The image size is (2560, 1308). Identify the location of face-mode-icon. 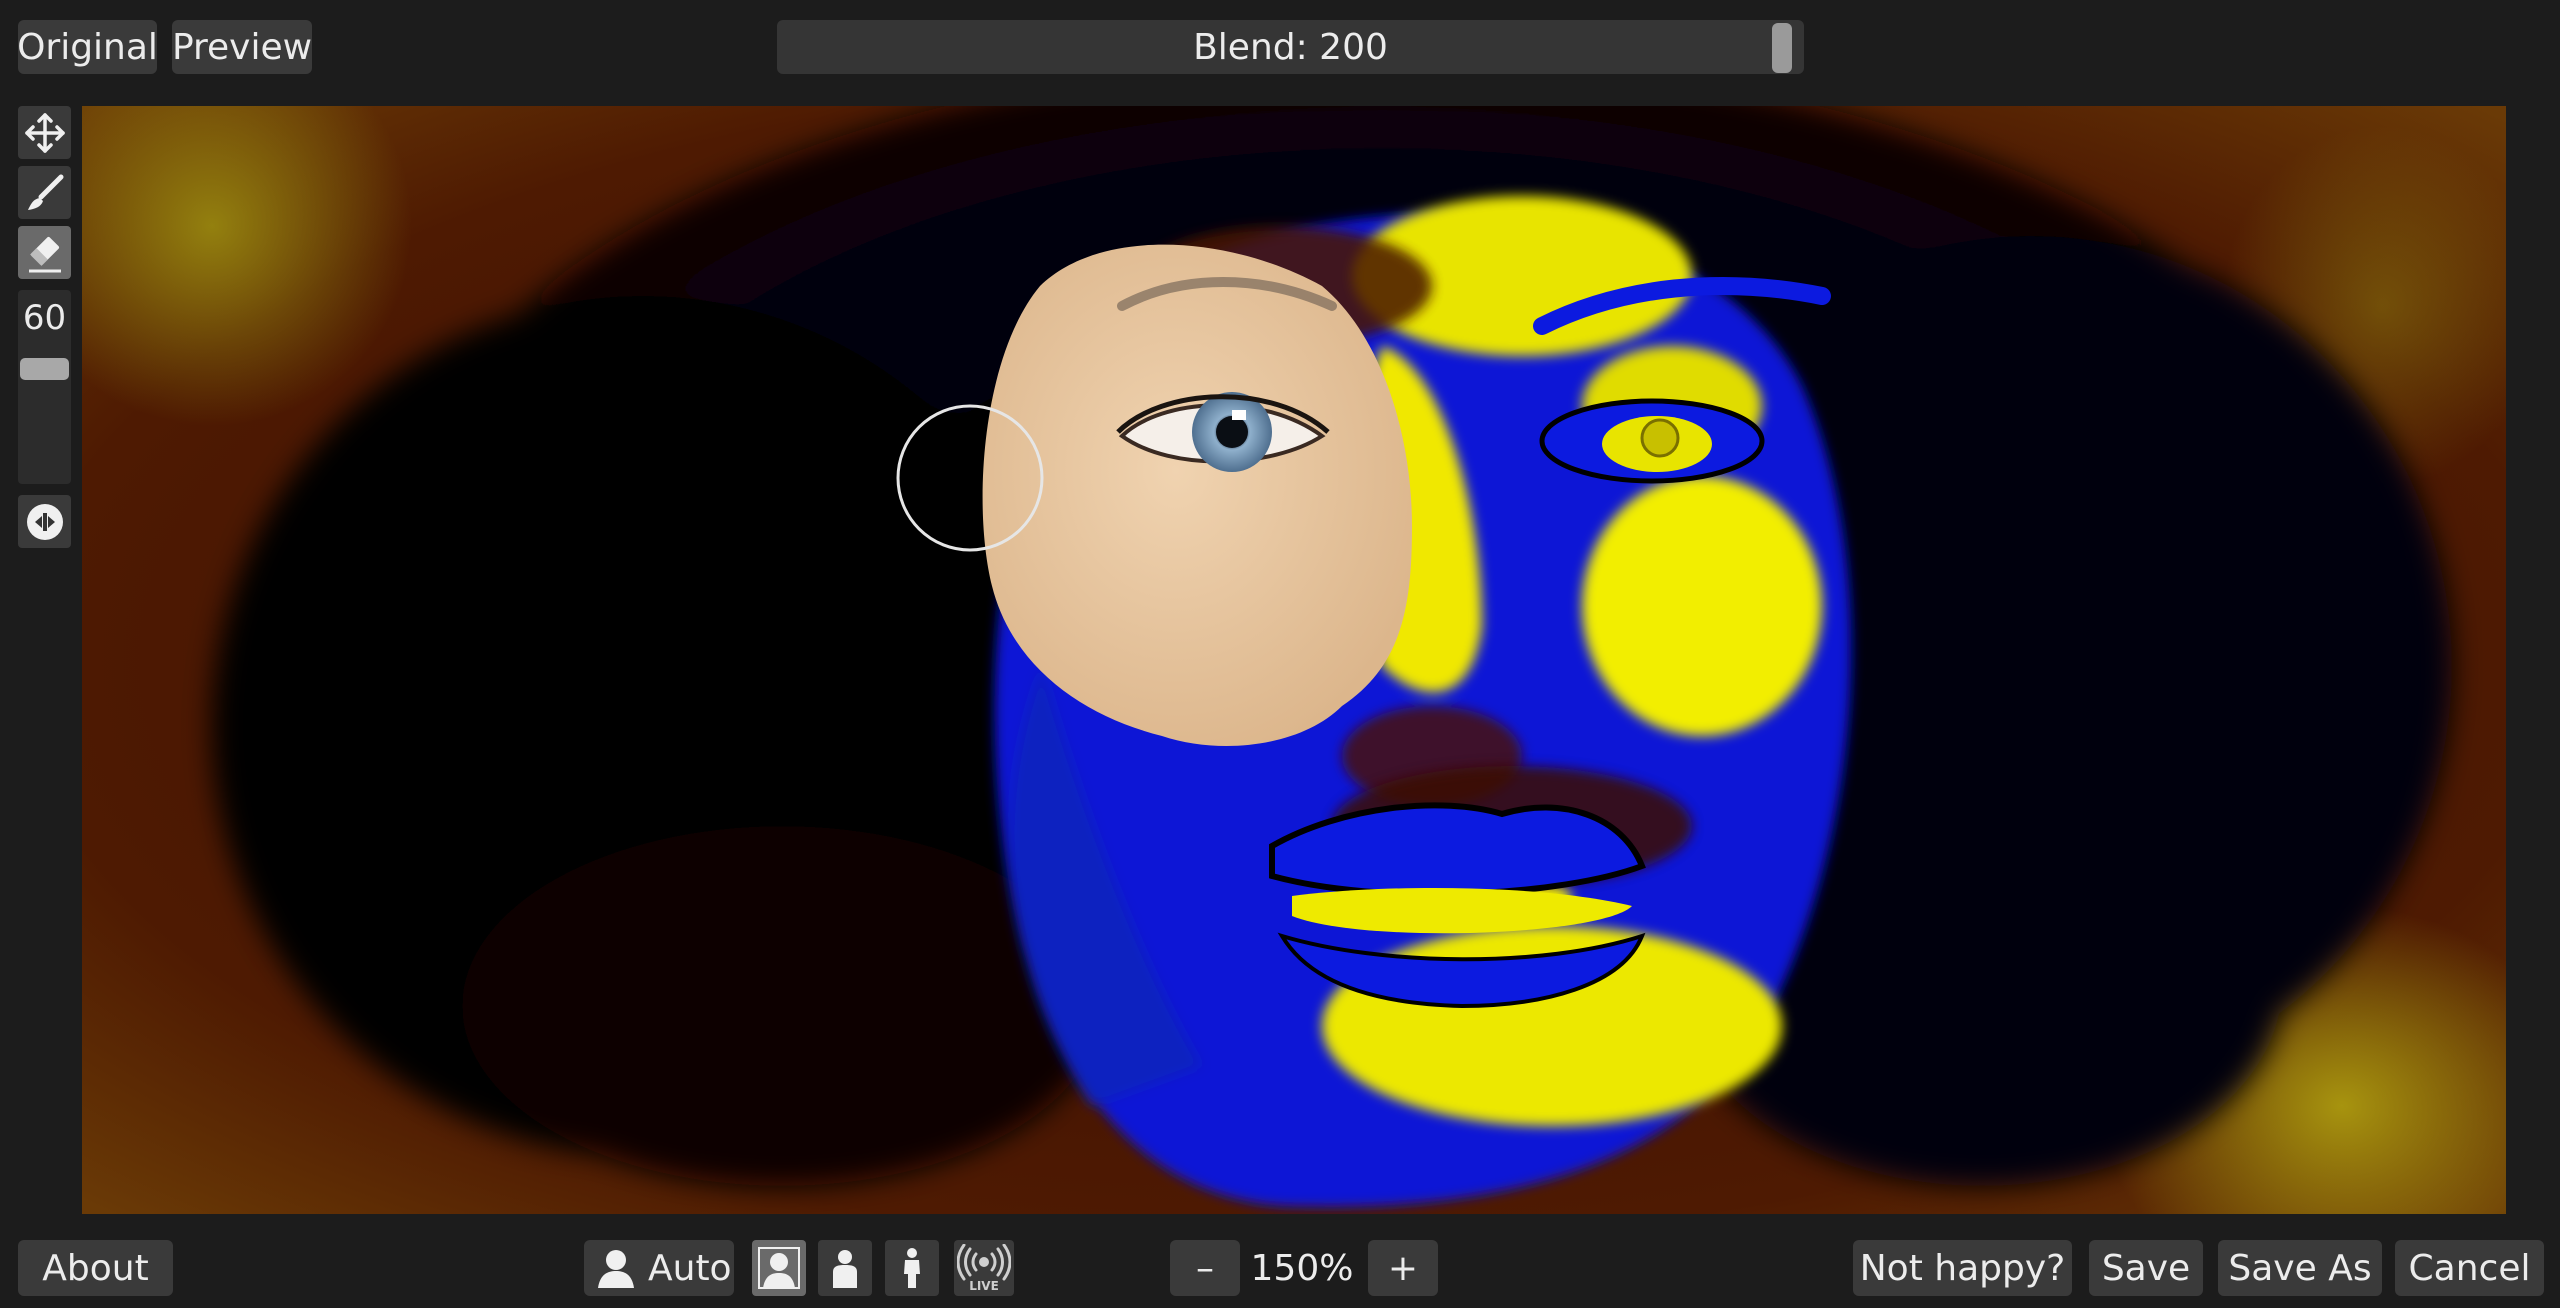
(779, 1268).